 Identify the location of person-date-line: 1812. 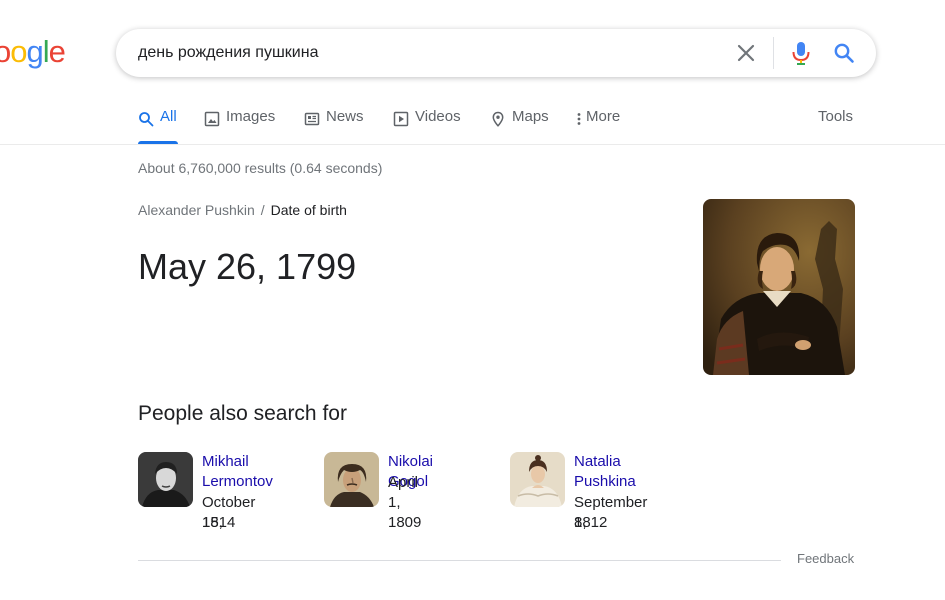
(591, 522).